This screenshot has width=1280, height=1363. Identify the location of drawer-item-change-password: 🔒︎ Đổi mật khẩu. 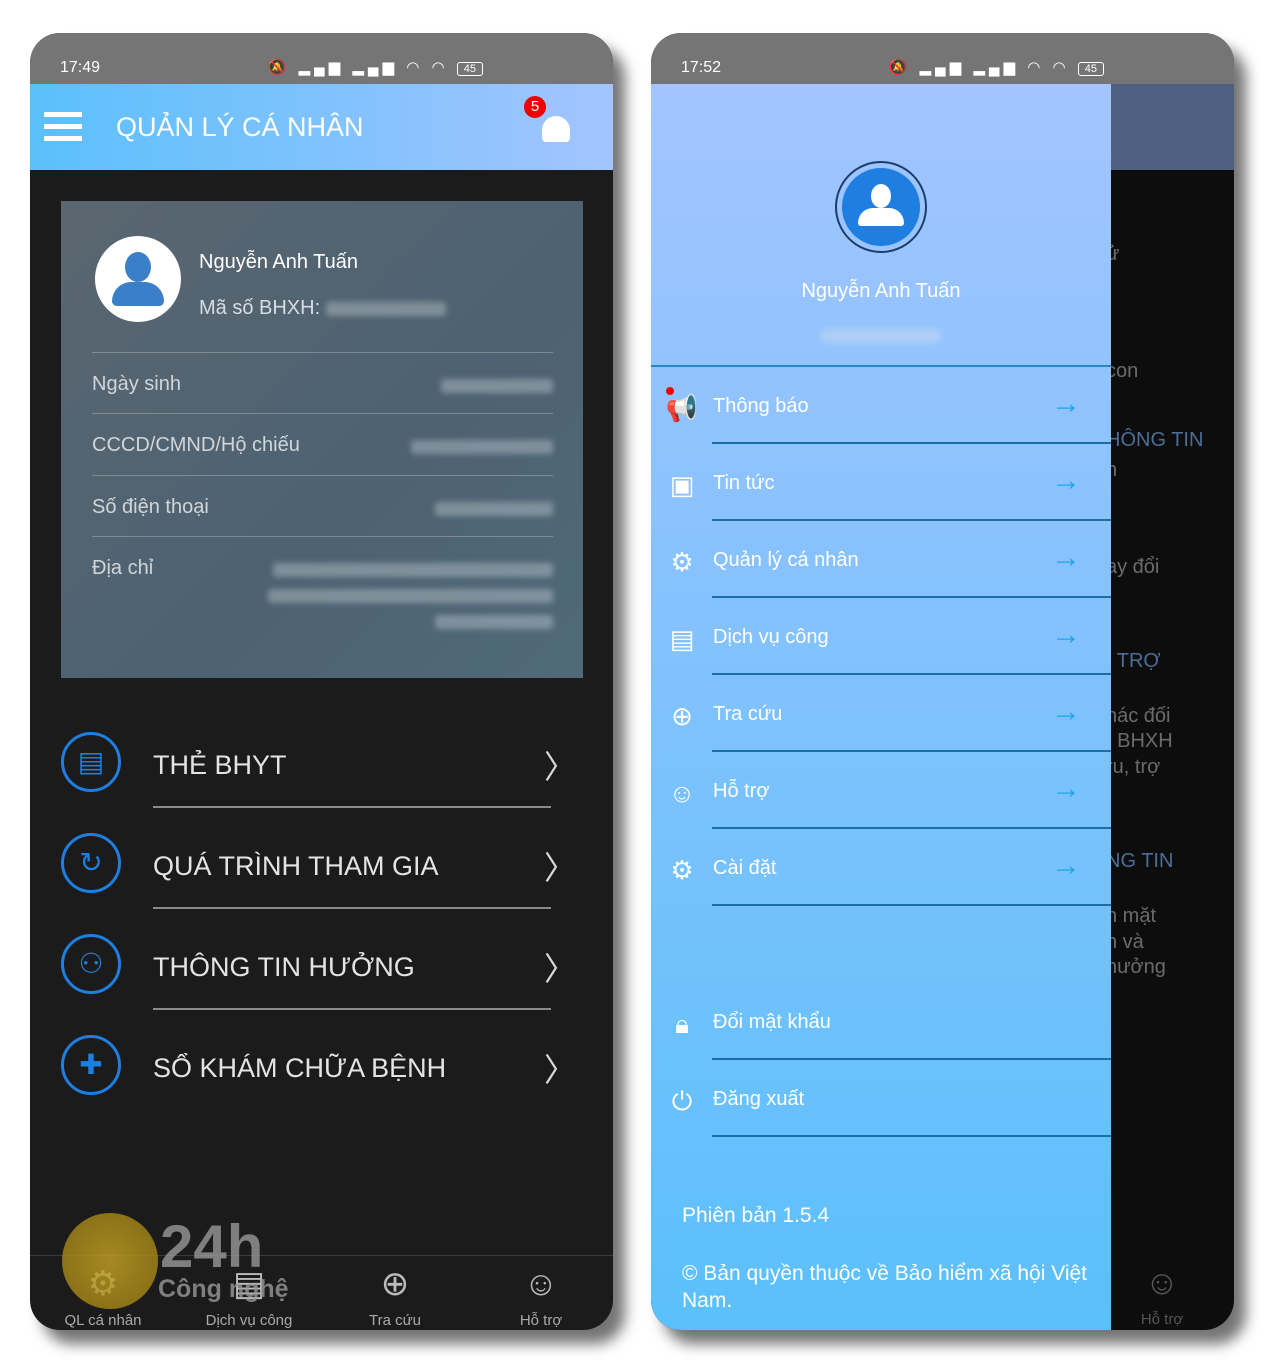
(881, 1021).